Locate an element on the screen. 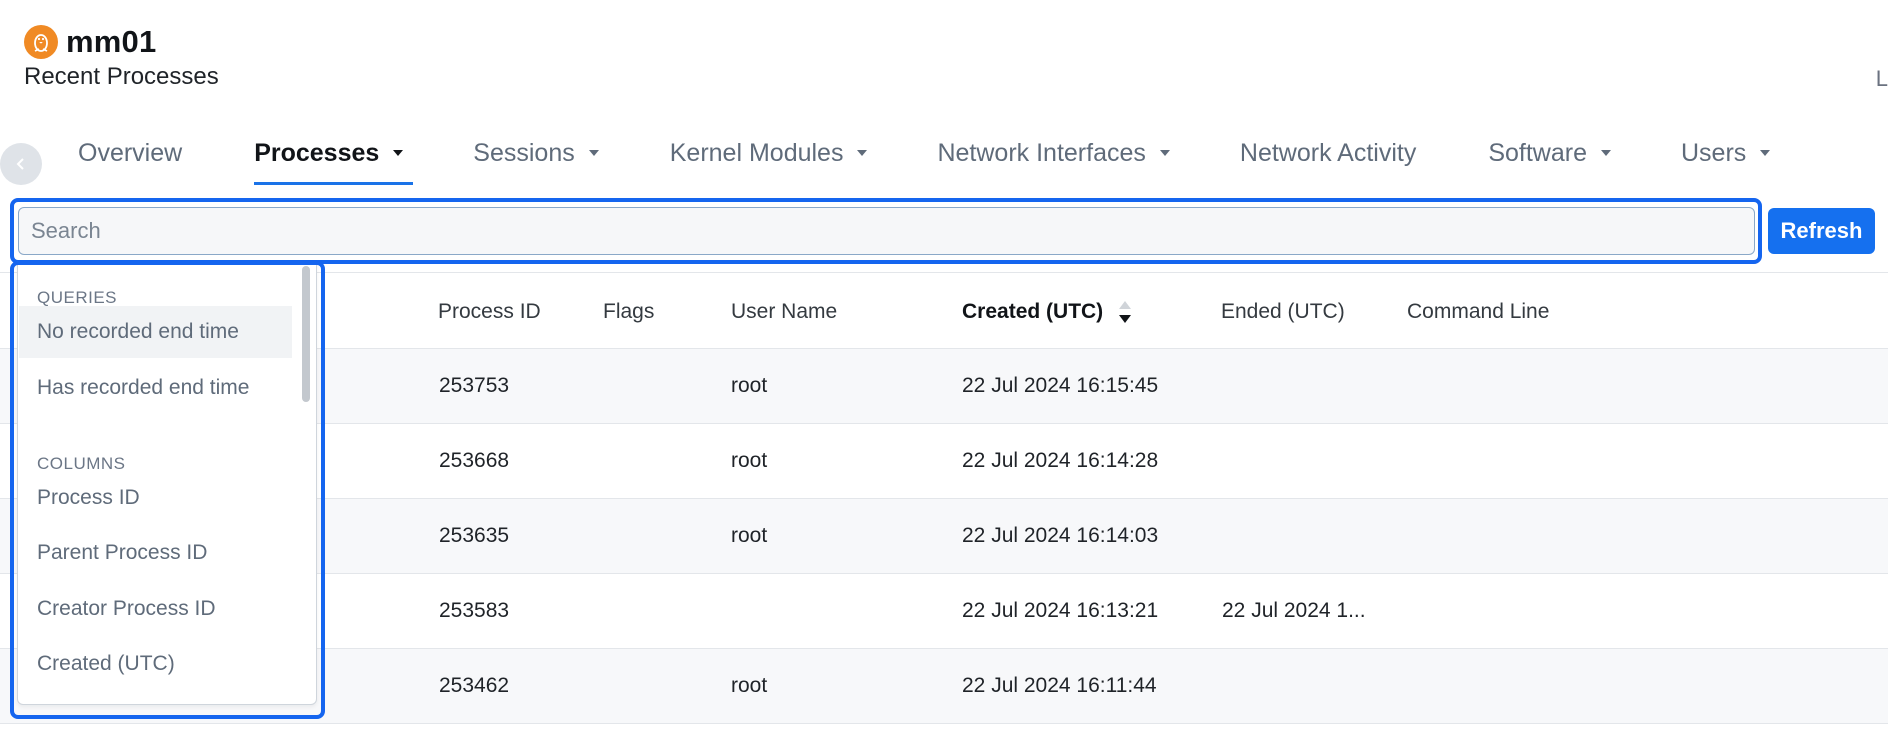 The height and width of the screenshot is (742, 1888). tab-overview: Overview is located at coordinates (130, 153).